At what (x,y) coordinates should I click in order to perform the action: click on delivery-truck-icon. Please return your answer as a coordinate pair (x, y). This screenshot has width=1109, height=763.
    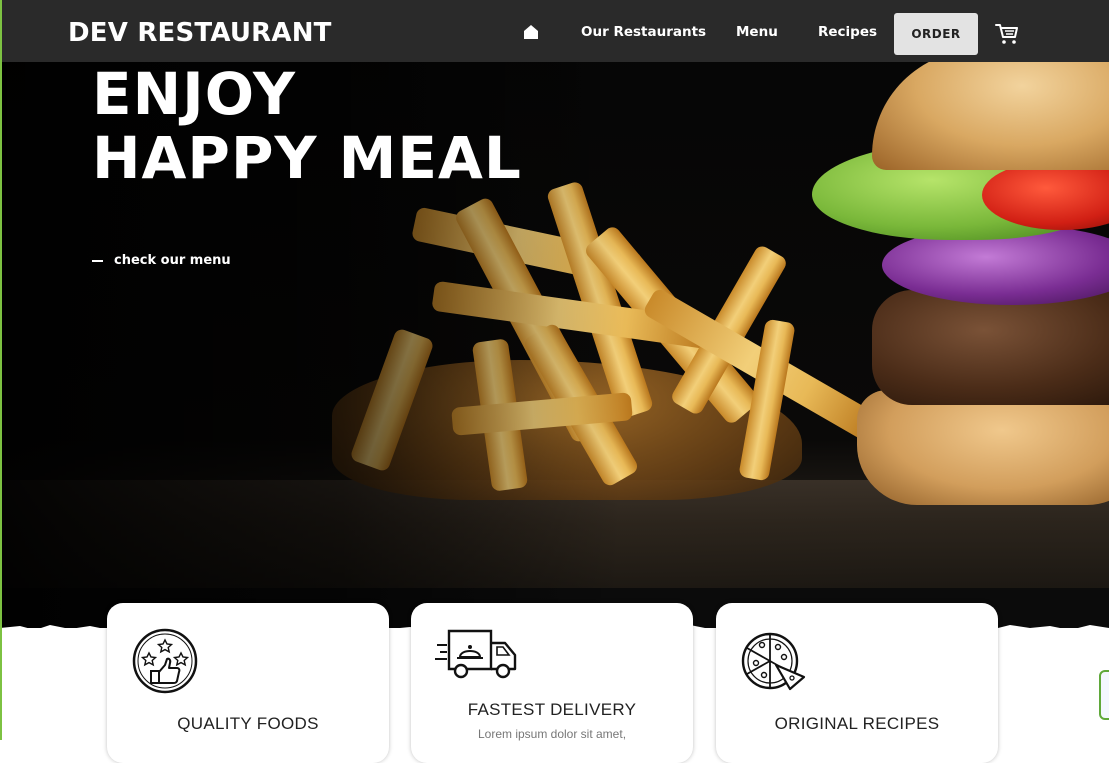
    Looking at the image, I should click on (476, 654).